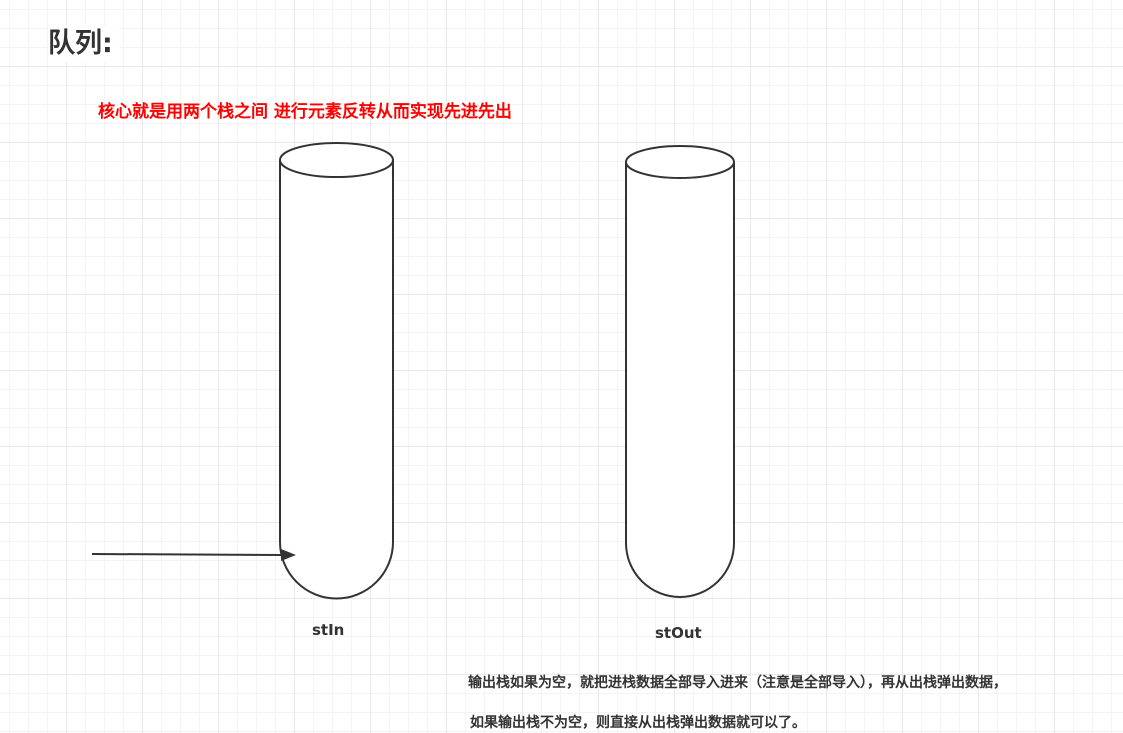  I want to click on stack-out-tube, so click(680, 371).